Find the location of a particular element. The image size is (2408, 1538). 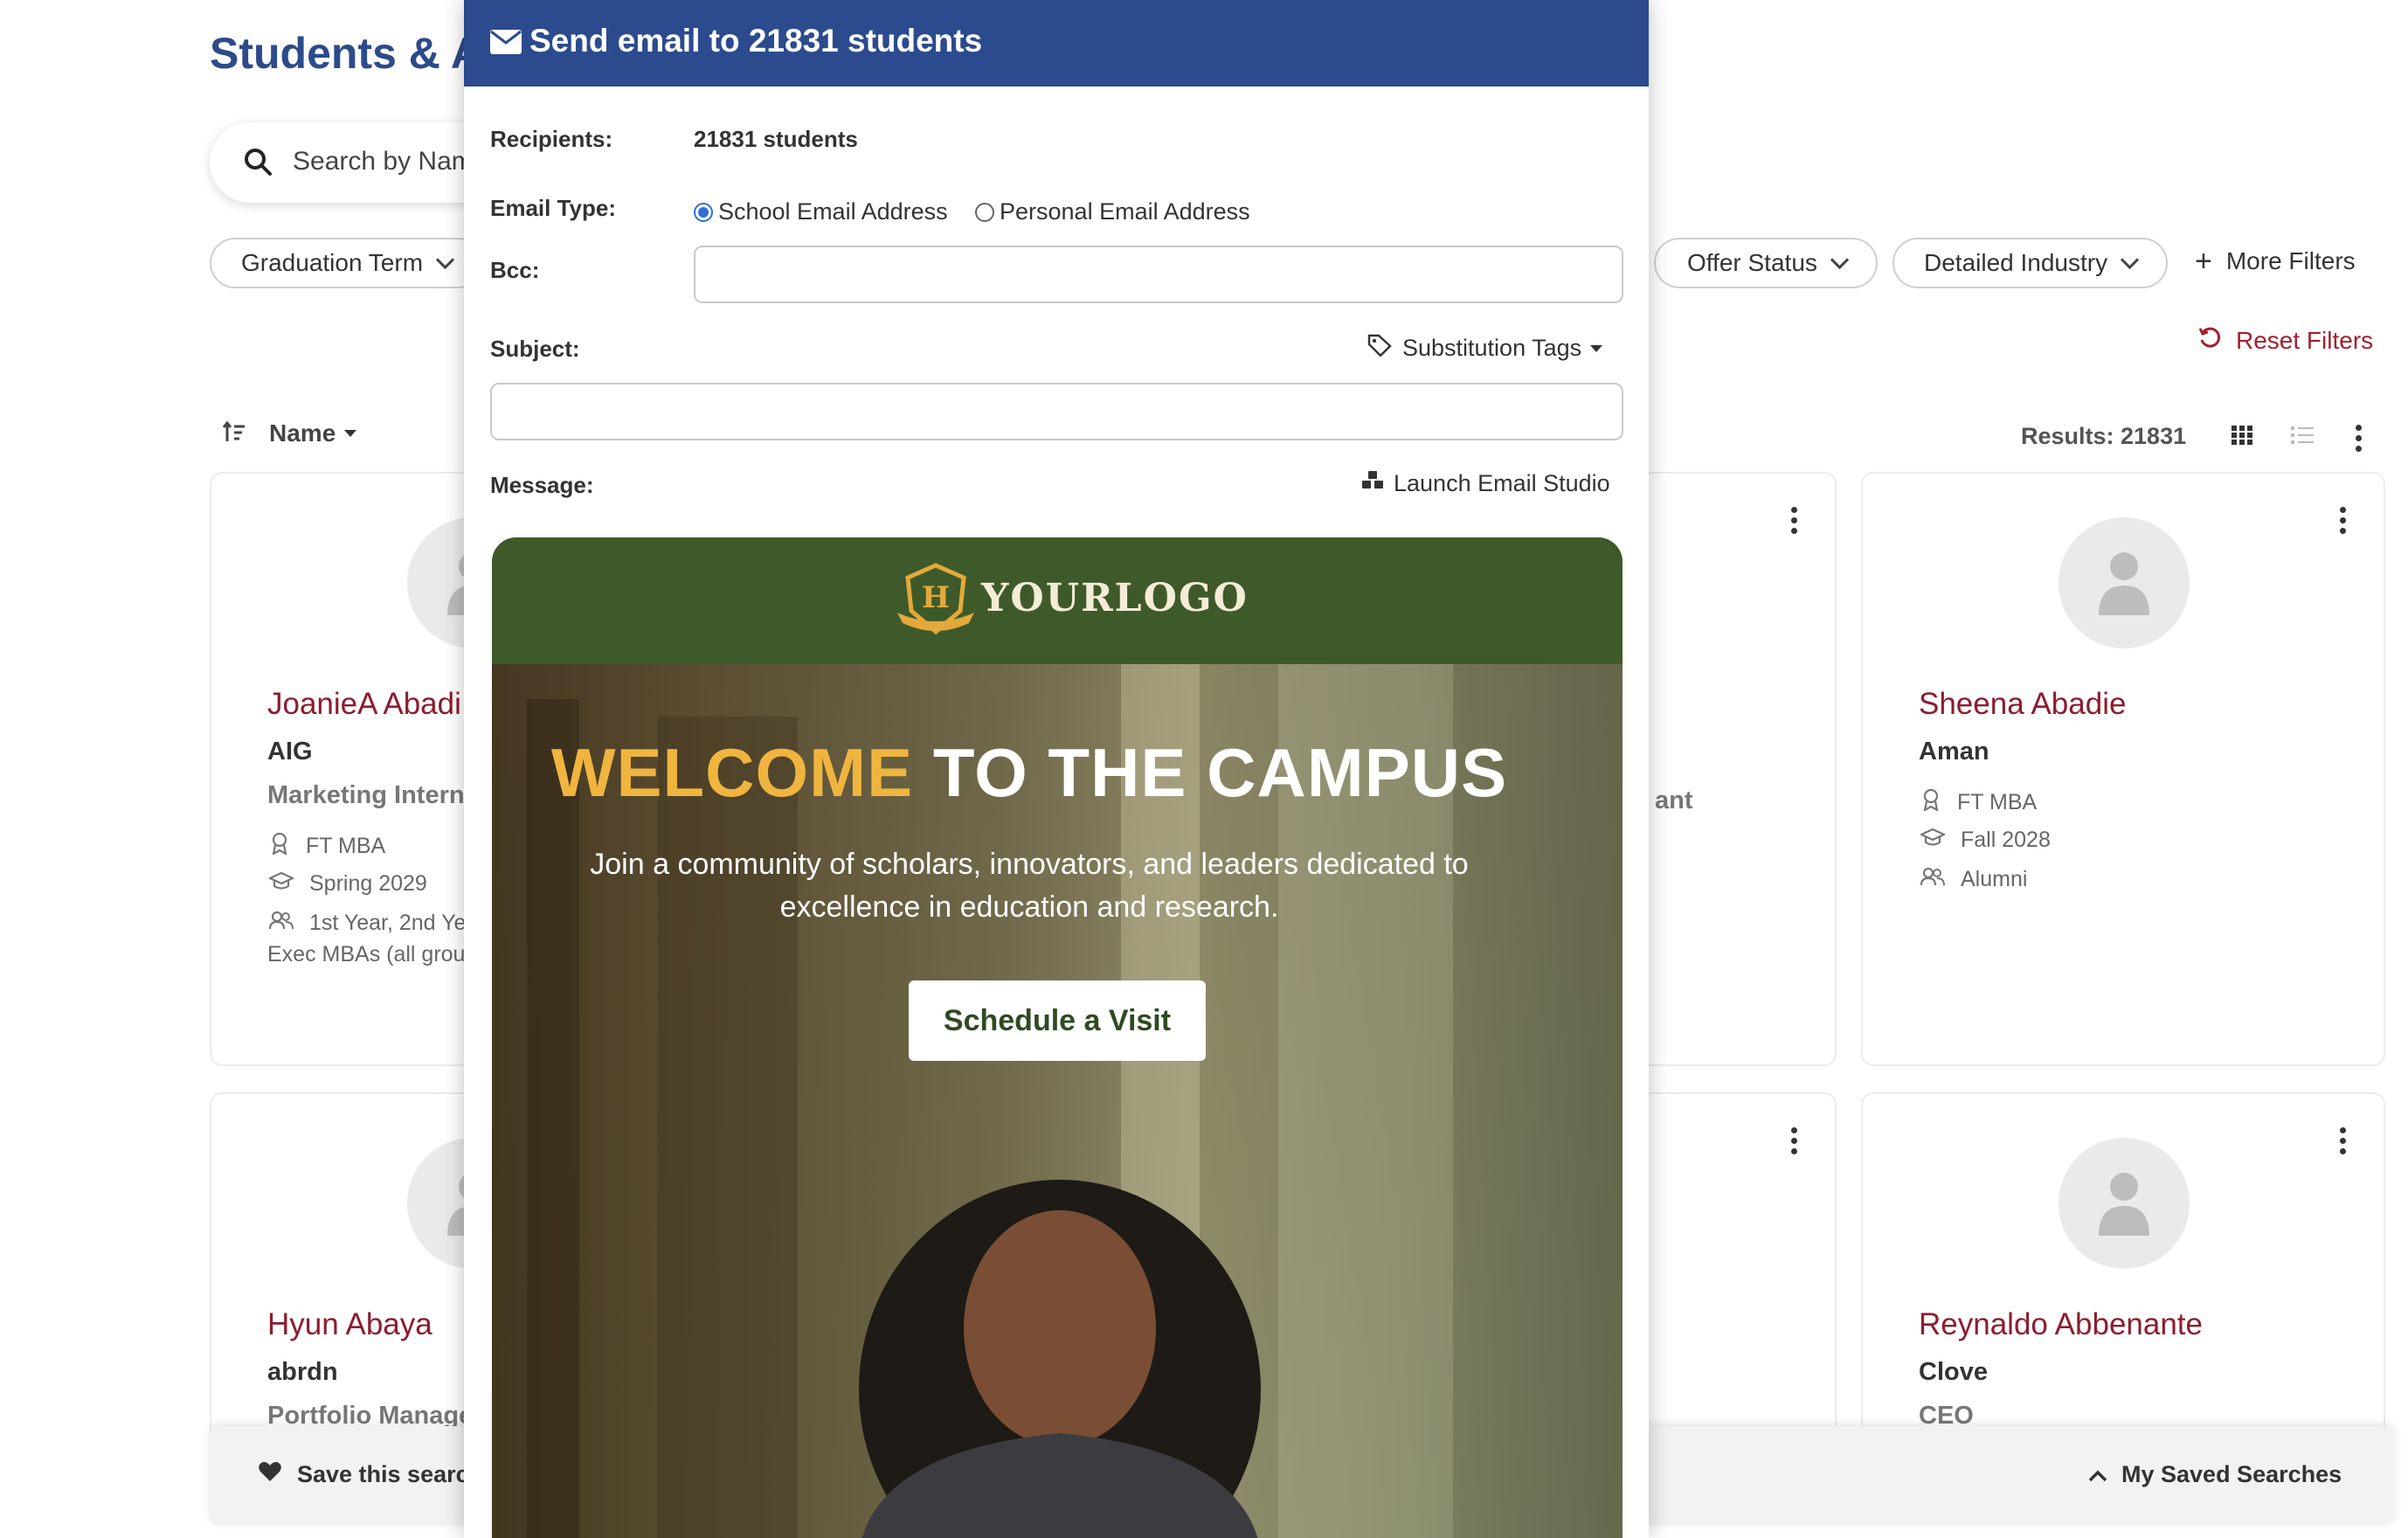

term-label: Fall 2028 is located at coordinates (2006, 840).